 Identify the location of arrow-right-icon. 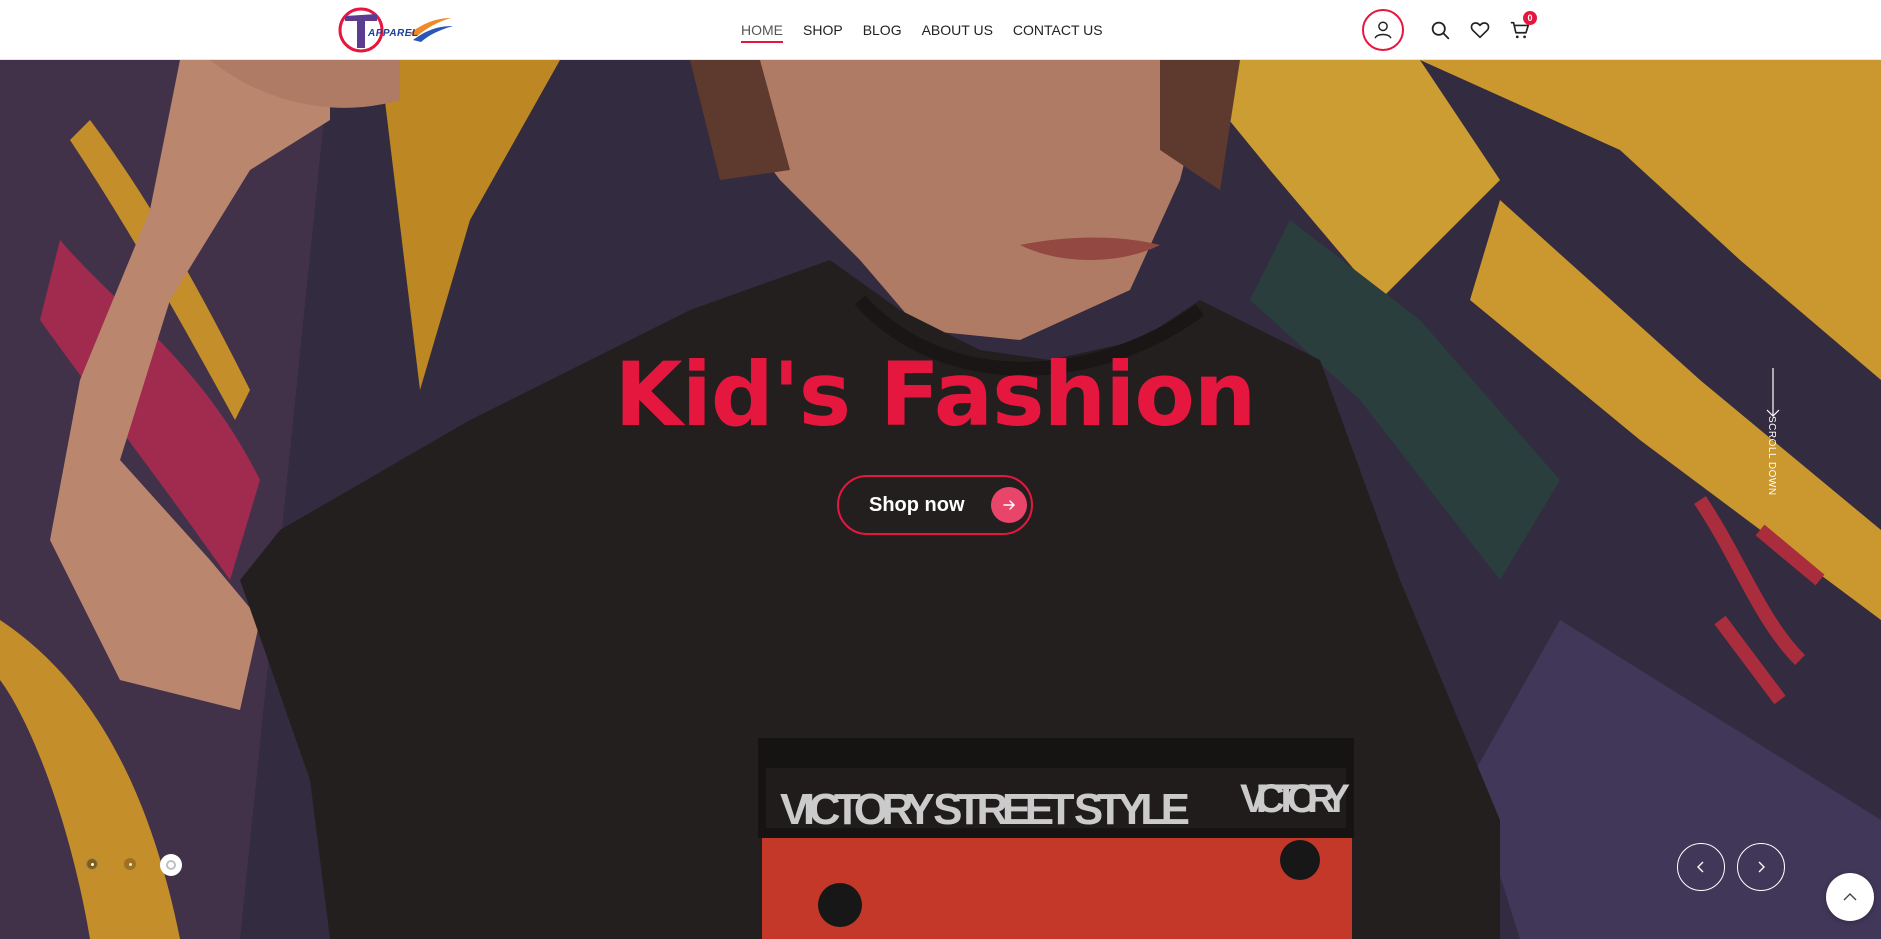
(1009, 505).